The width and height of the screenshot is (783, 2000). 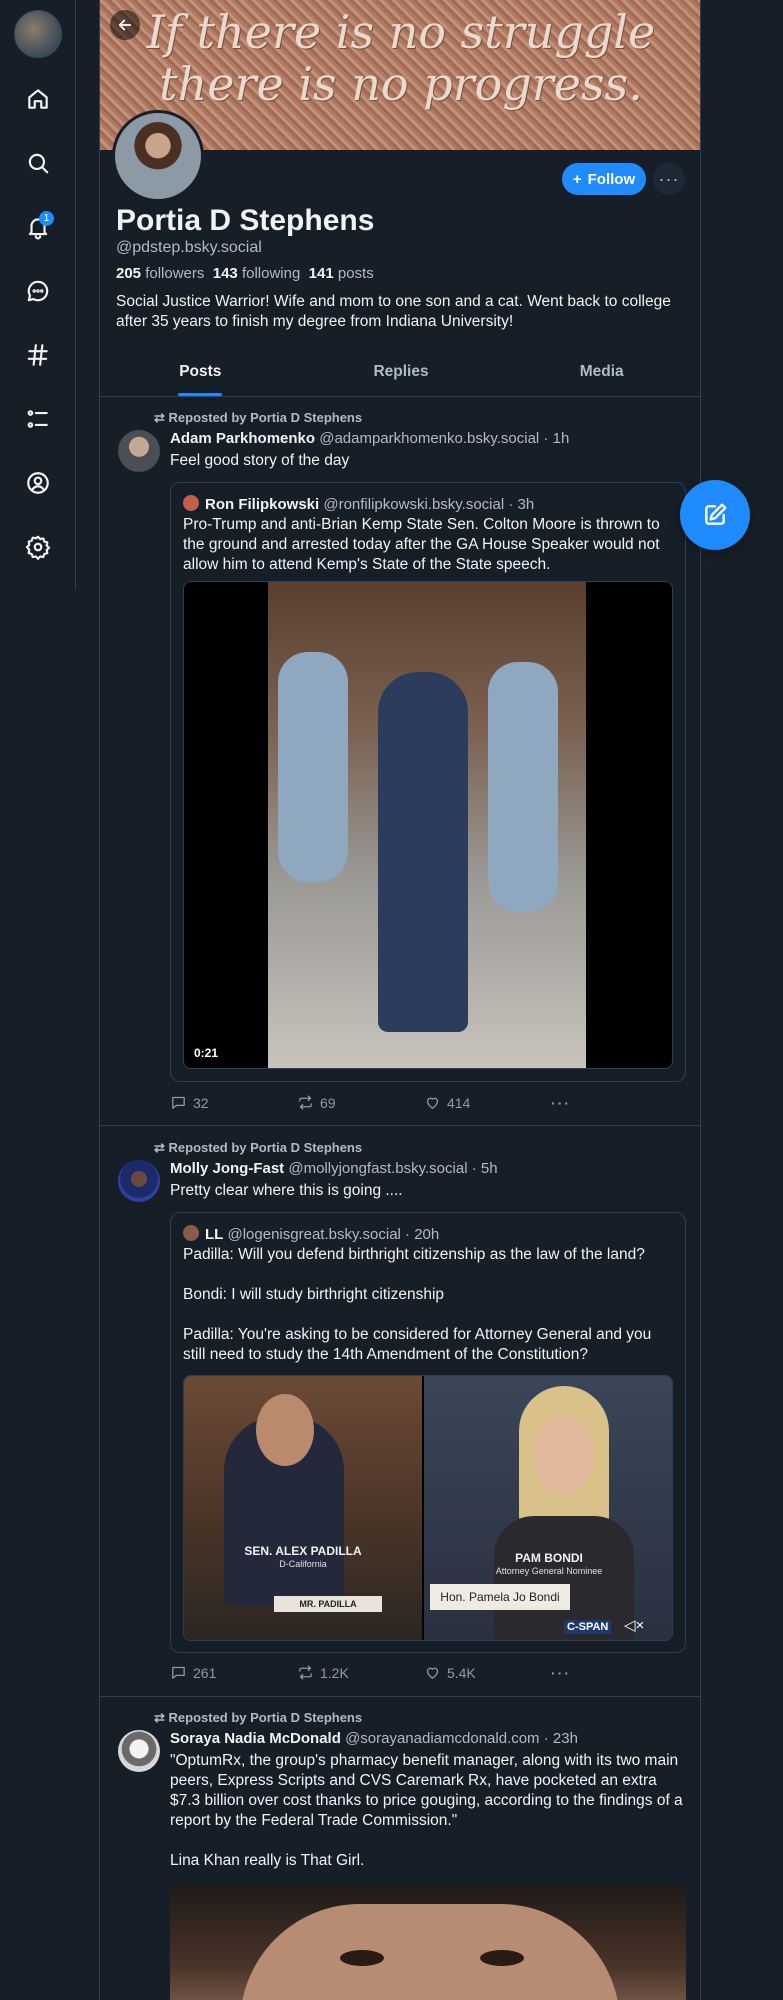 I want to click on mute-icon: ◁×, so click(x=634, y=1625).